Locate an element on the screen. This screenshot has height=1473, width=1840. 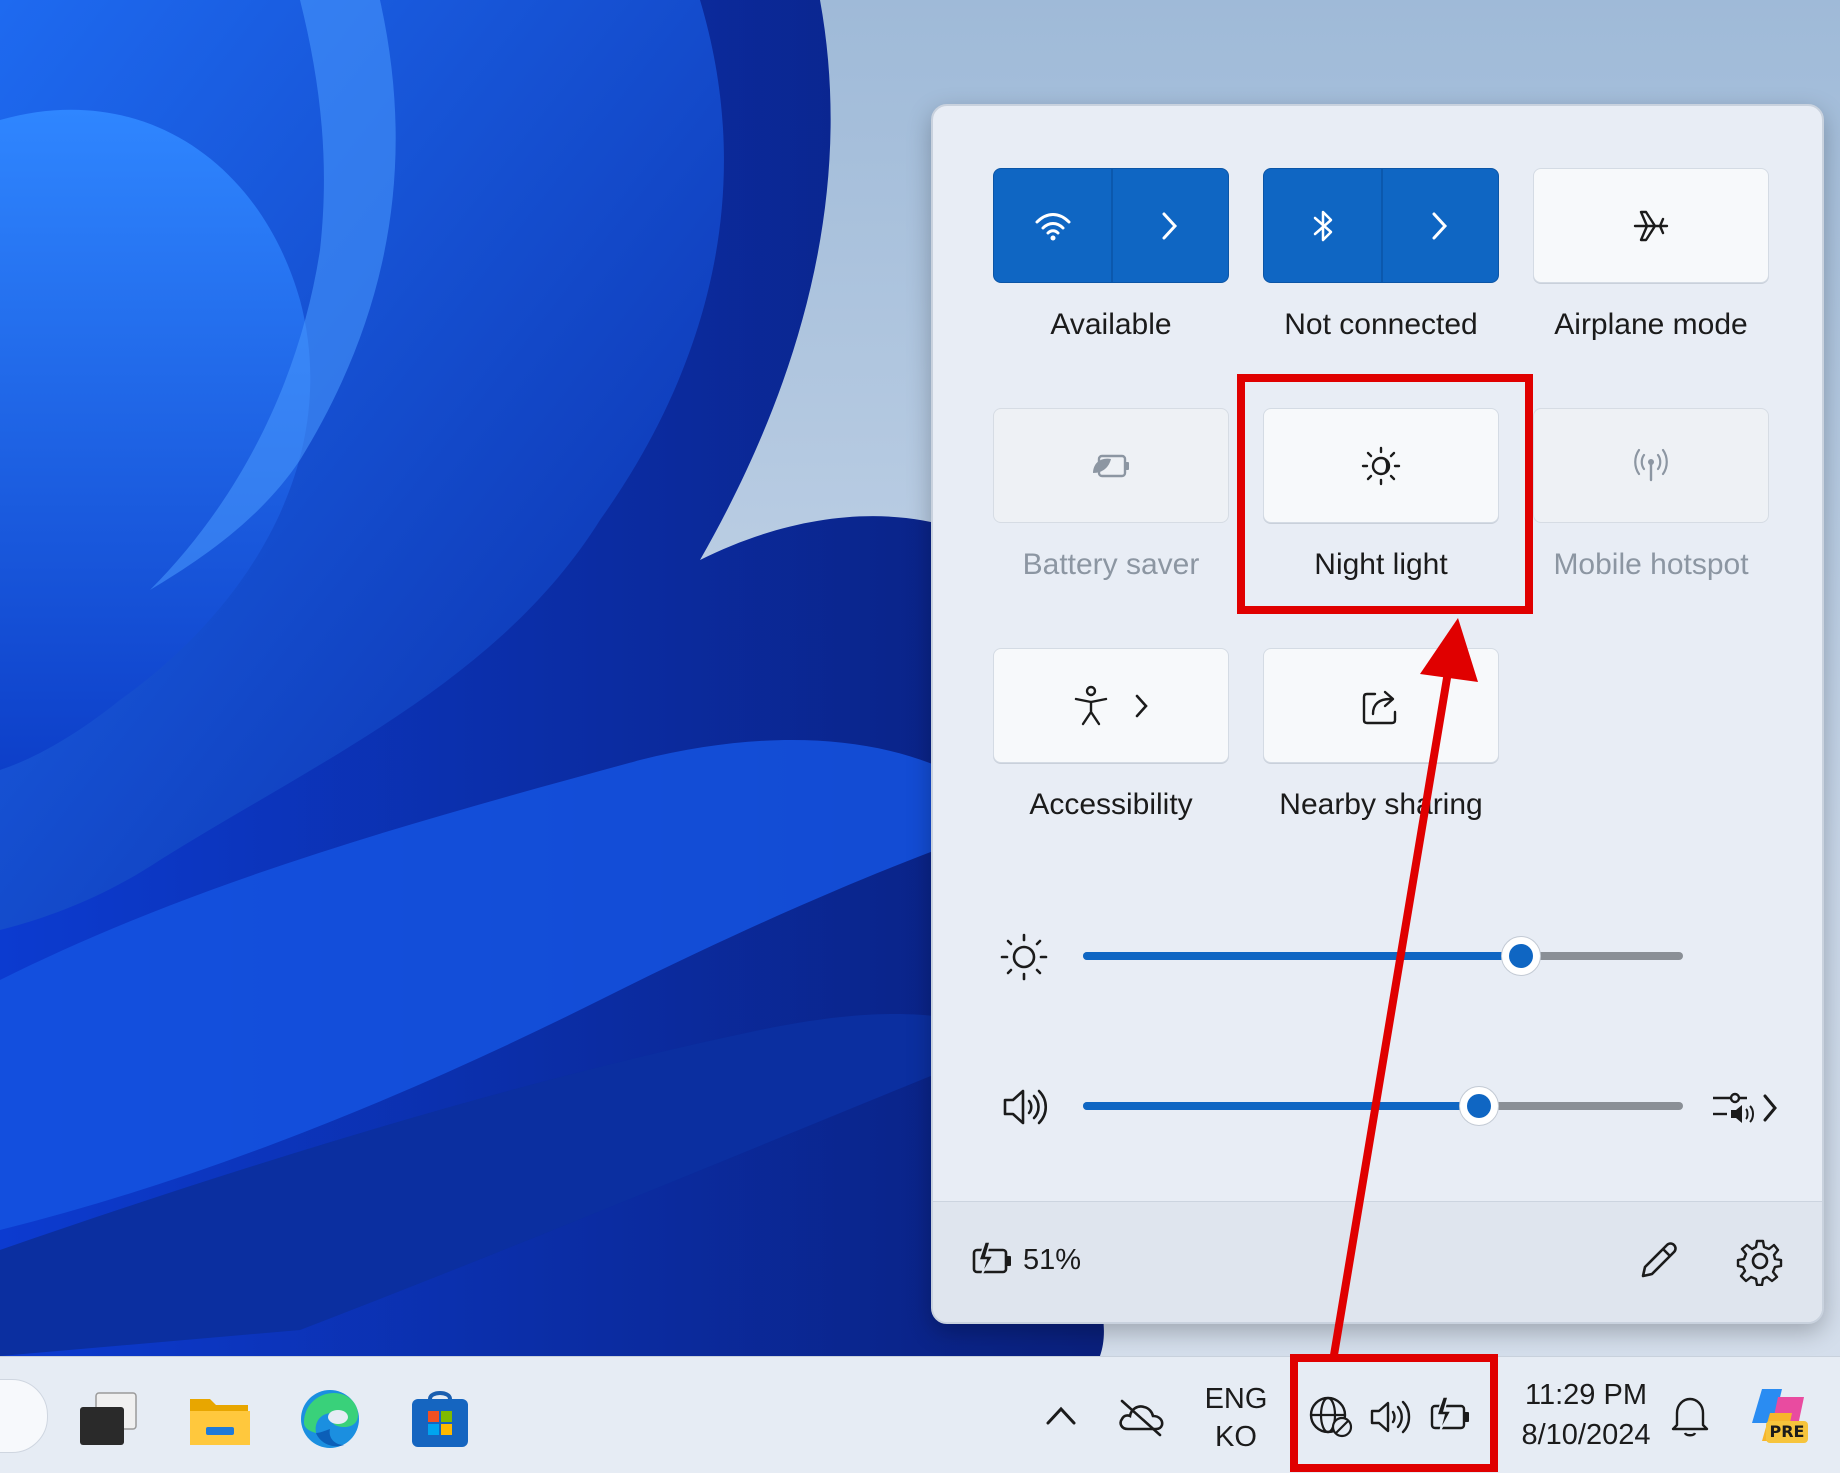
annotation-arrow is located at coordinates (1404, 988).